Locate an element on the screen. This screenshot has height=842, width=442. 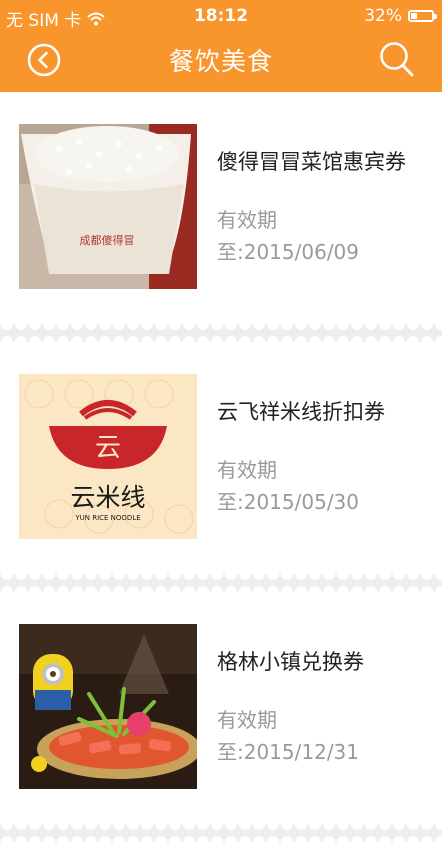
nav-bar: 餐饮美食 is located at coordinates (221, 62).